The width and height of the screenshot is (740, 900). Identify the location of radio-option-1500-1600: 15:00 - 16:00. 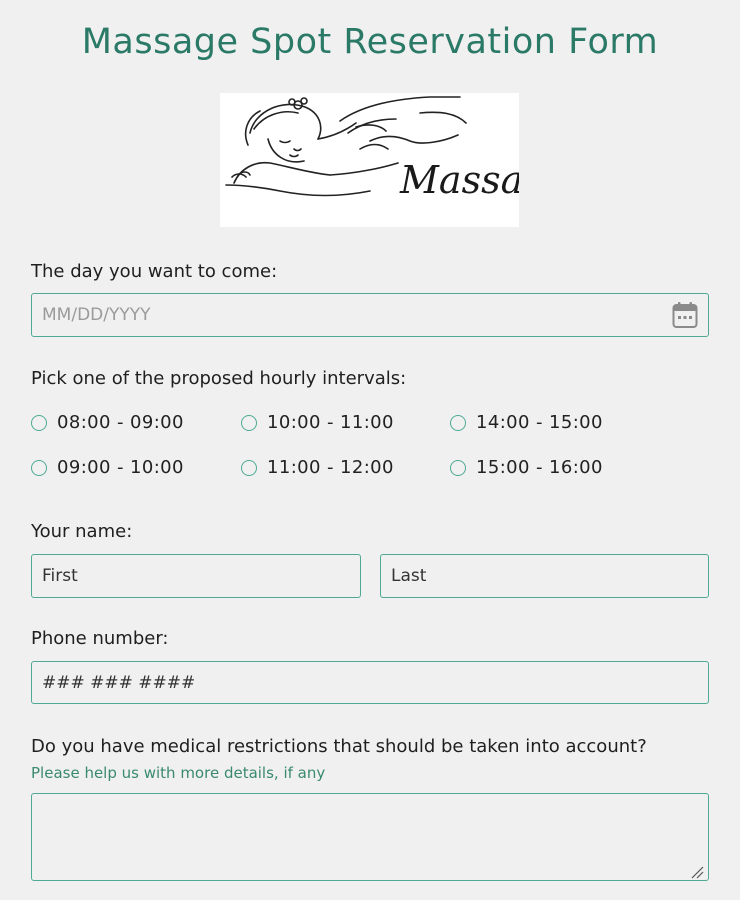
(526, 467).